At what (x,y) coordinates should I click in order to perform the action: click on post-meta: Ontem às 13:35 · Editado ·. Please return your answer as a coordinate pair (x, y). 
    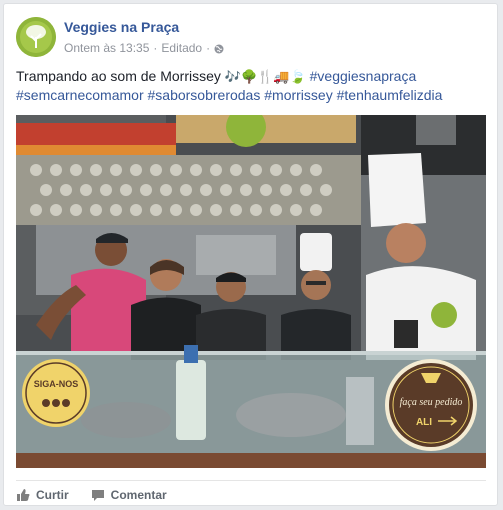
    Looking at the image, I should click on (144, 48).